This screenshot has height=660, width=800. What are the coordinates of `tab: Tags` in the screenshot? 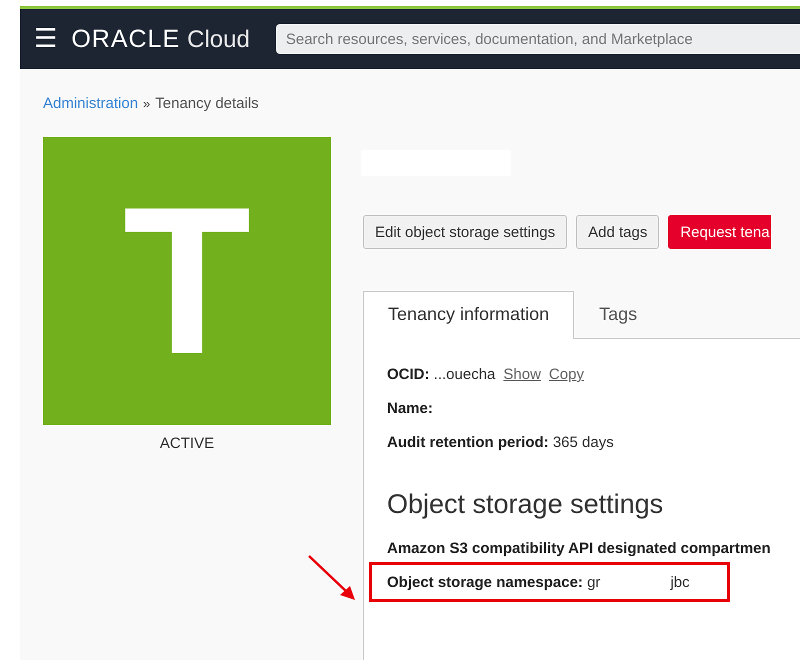 It's located at (618, 314).